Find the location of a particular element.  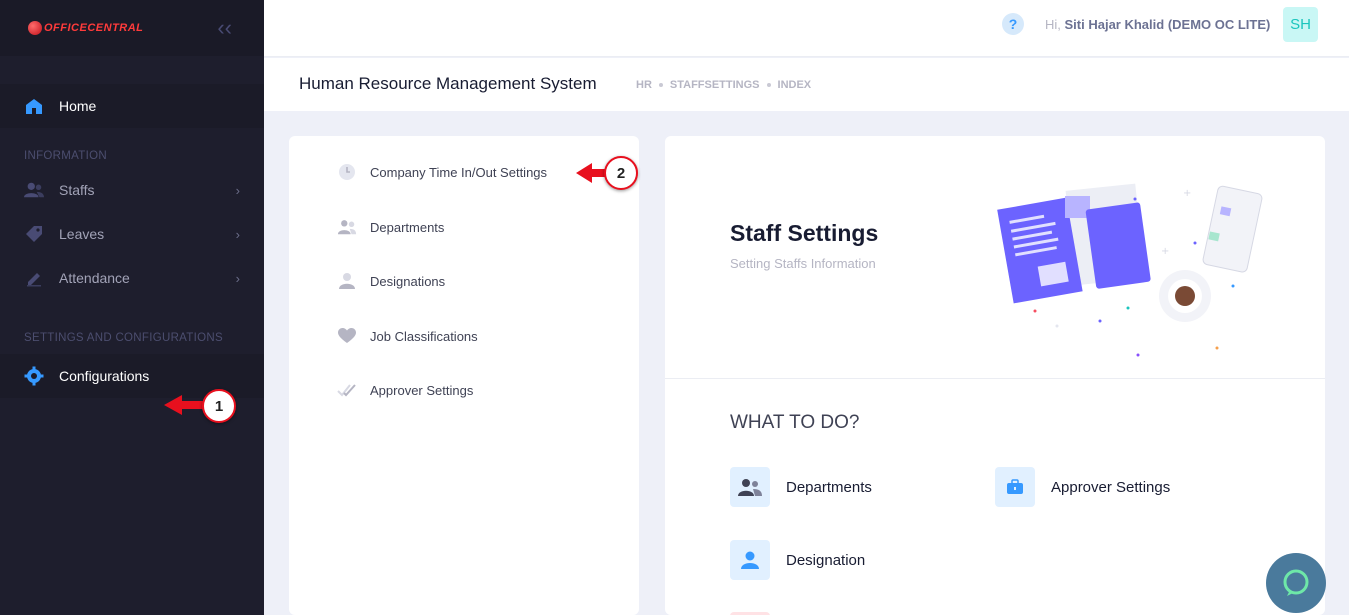

company-logo: OFFICECENTRAL is located at coordinates (85, 28).